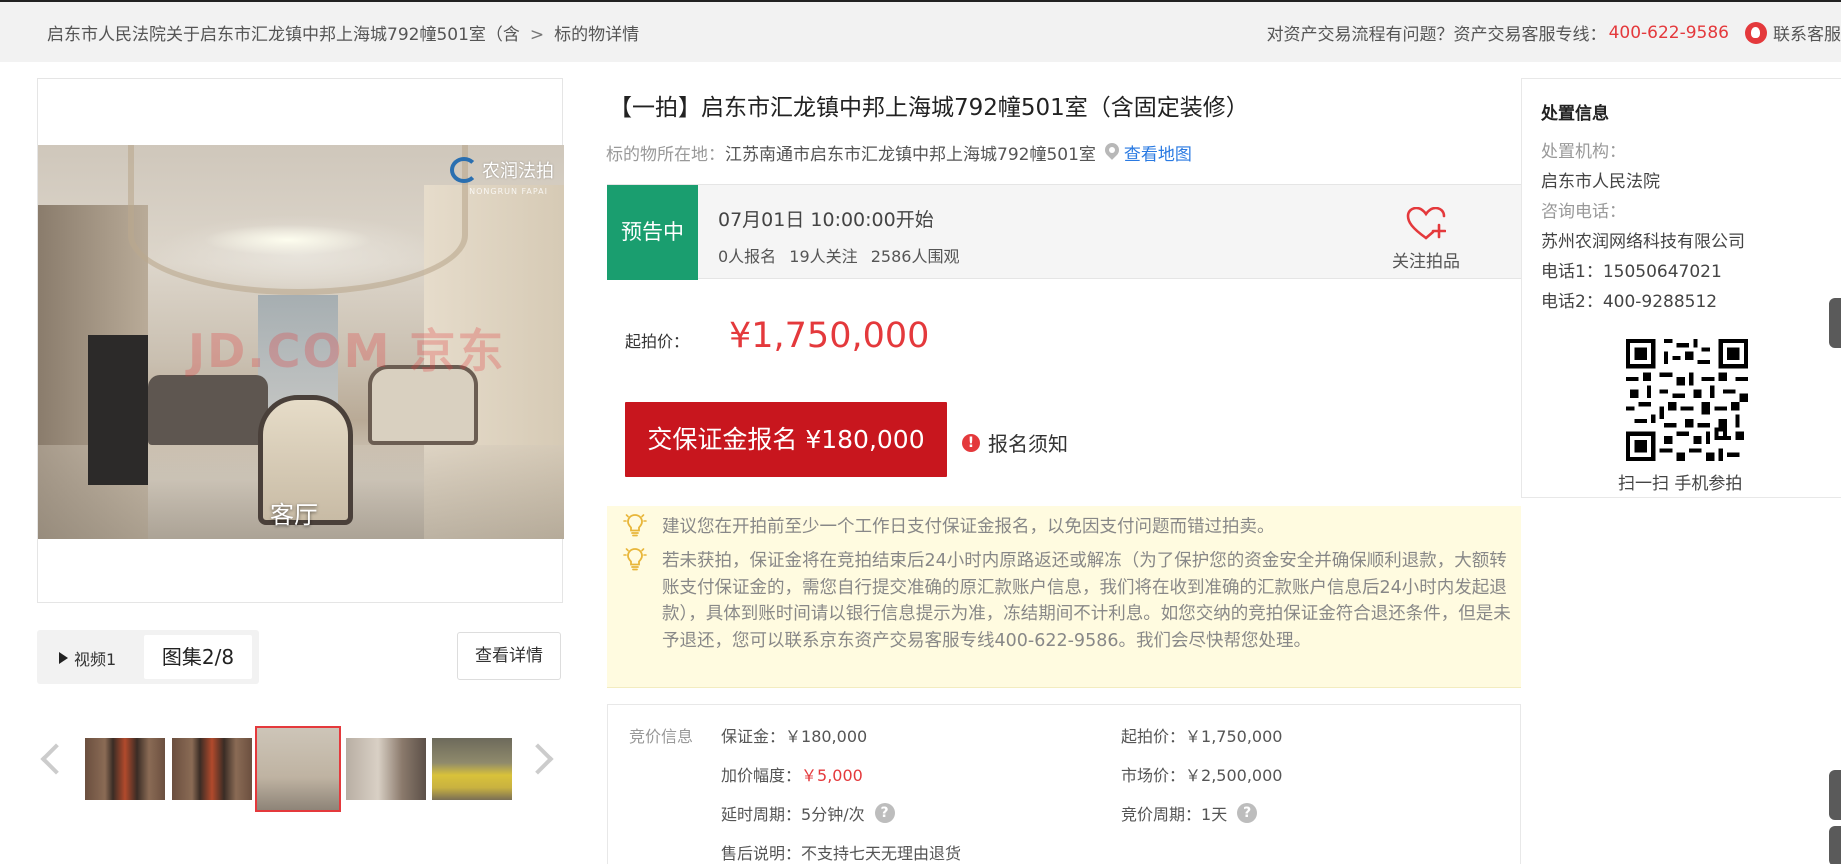  I want to click on auction-start-time: 07月01日 10:00:00开始, so click(826, 220).